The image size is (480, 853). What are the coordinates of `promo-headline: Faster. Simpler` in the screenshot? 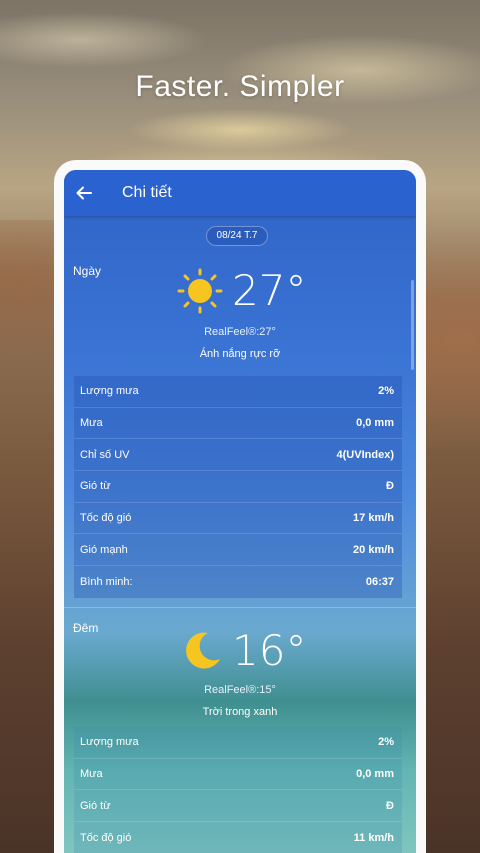 It's located at (240, 86).